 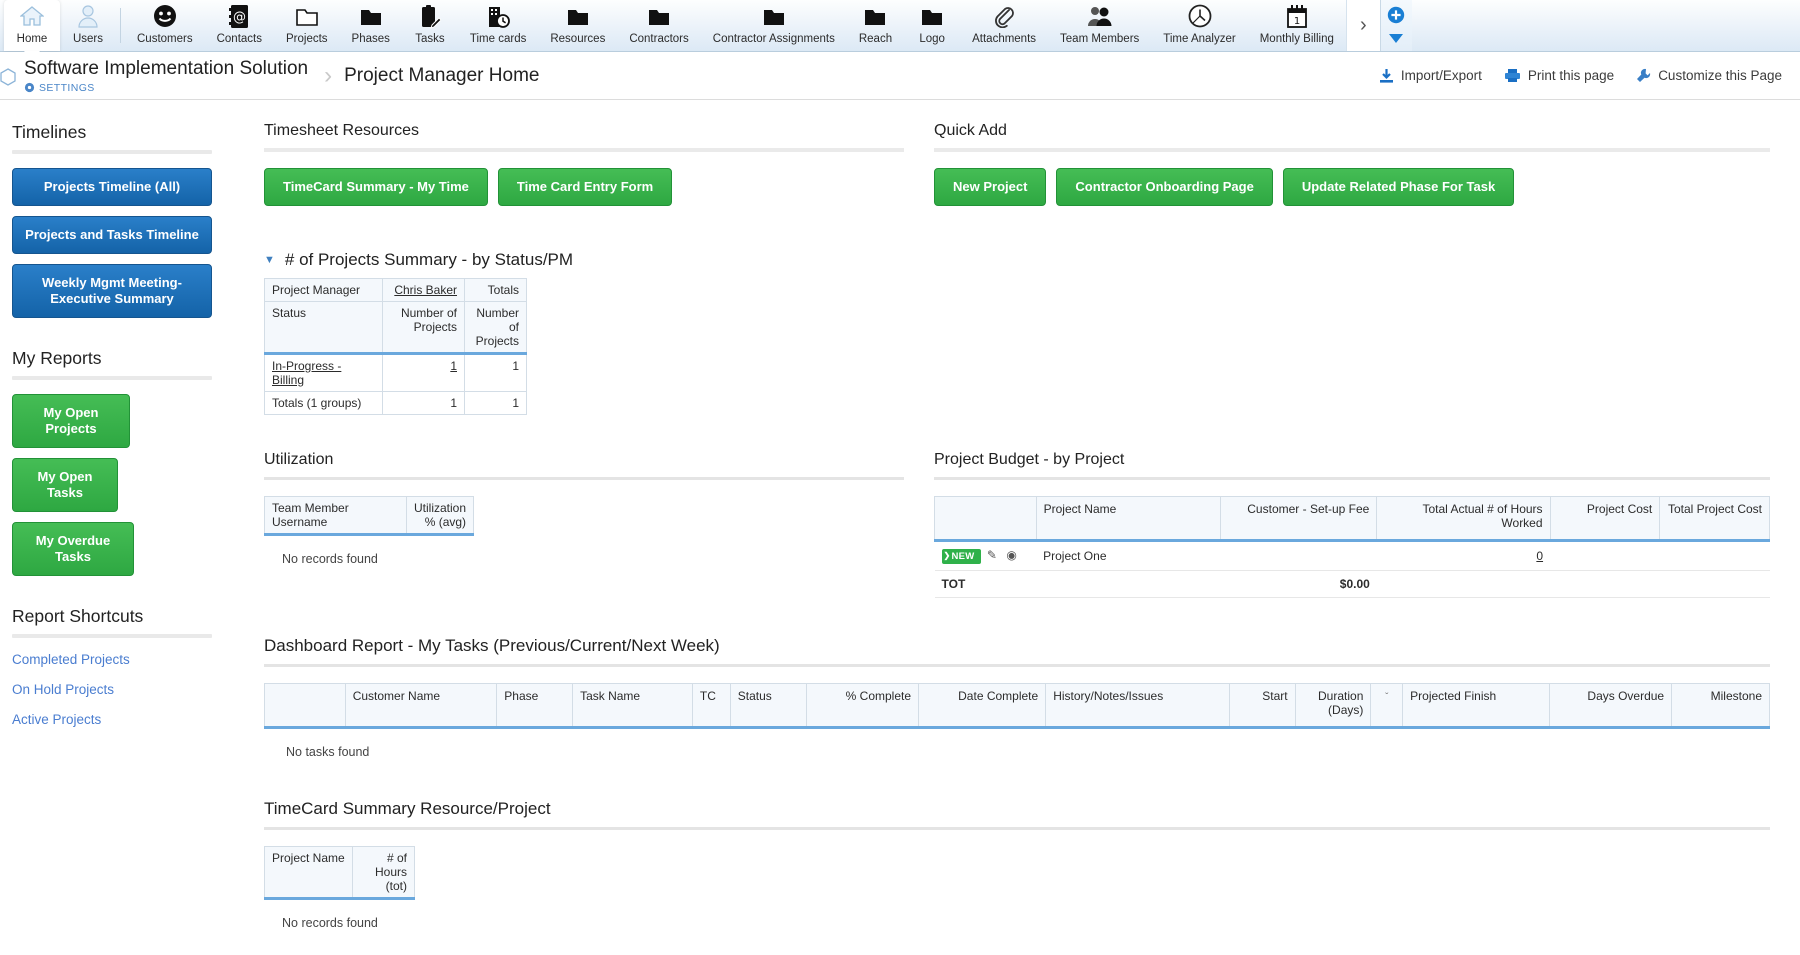 I want to click on new-project-button: New Project, so click(x=990, y=187).